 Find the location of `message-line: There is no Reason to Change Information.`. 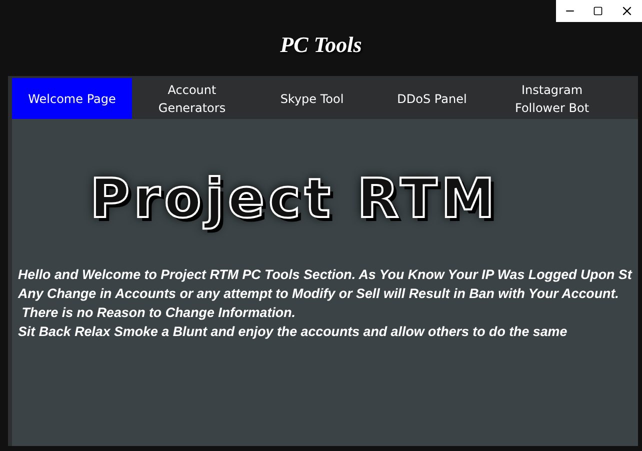

message-line: There is no Reason to Change Information. is located at coordinates (158, 313).